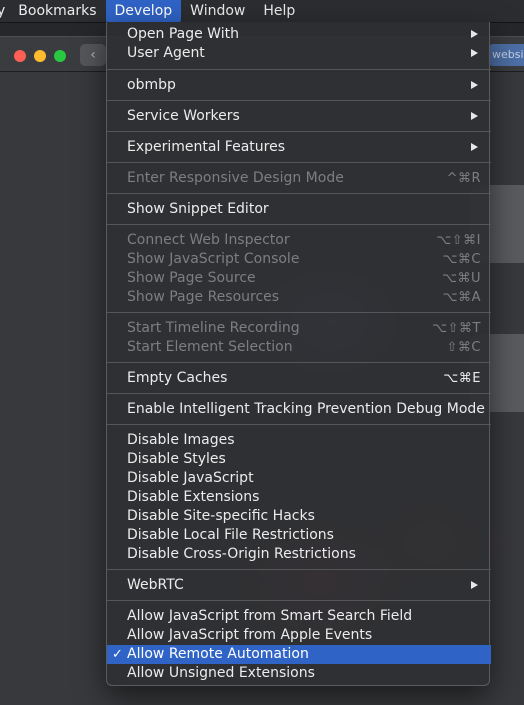  What do you see at coordinates (299, 34) in the screenshot?
I see `menu-item-open-page-with: Open Page With` at bounding box center [299, 34].